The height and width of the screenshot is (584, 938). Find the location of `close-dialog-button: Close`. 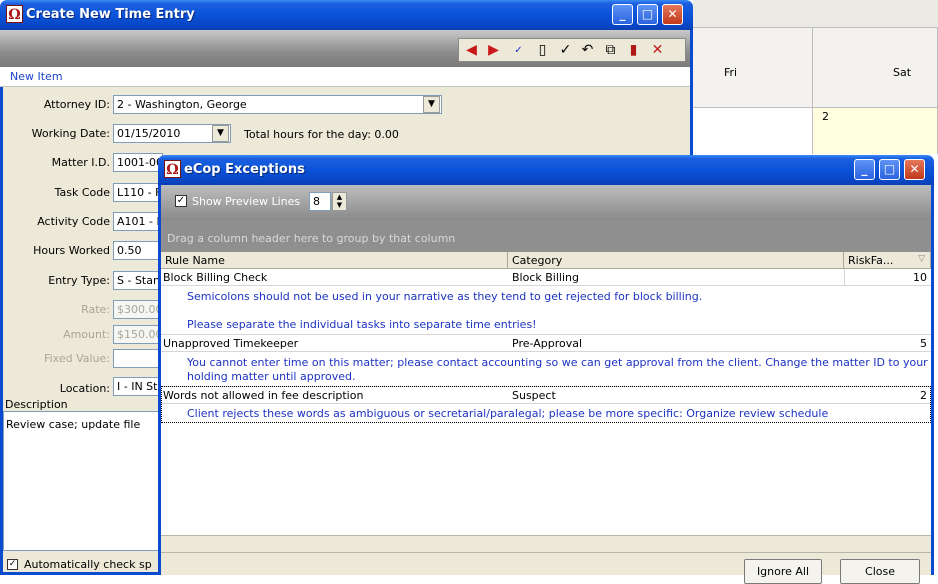

close-dialog-button: Close is located at coordinates (880, 571).